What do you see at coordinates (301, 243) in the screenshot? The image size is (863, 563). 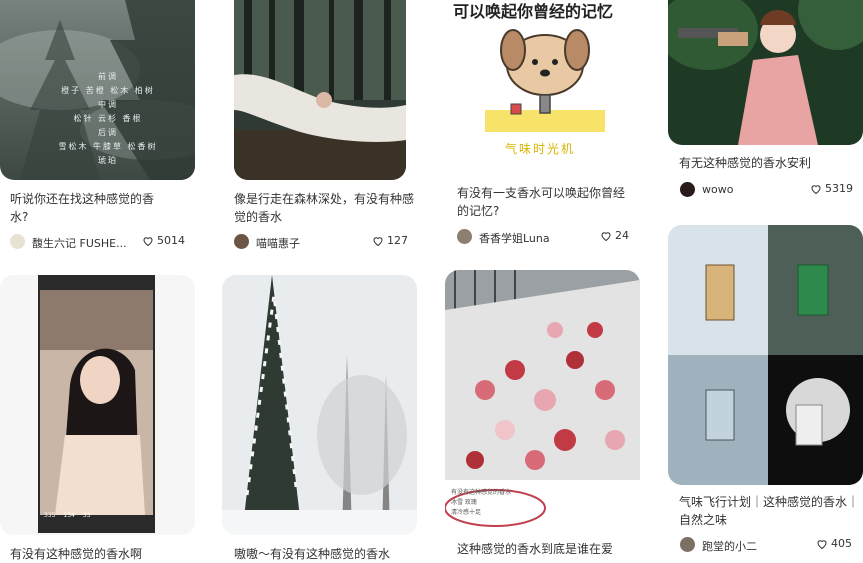 I see `author-name: 喵喵惠子` at bounding box center [301, 243].